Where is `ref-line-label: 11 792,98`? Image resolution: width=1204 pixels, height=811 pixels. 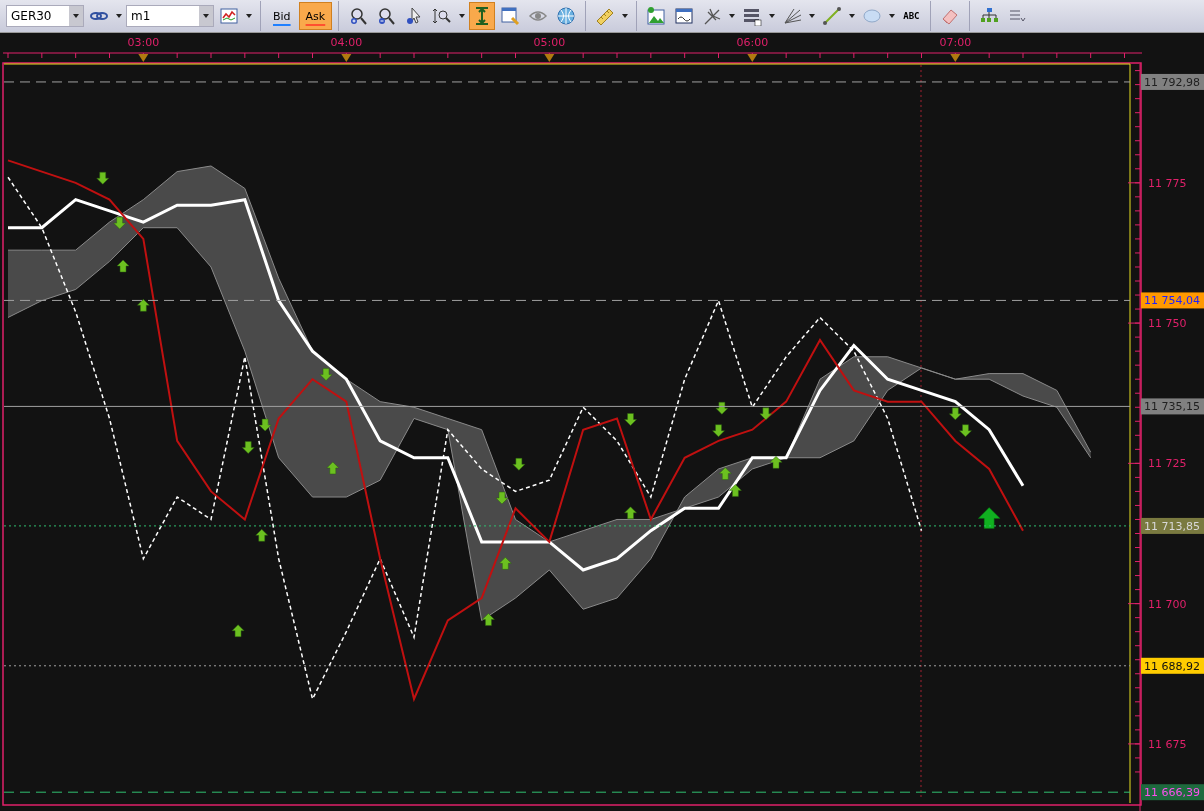 ref-line-label: 11 792,98 is located at coordinates (1172, 82).